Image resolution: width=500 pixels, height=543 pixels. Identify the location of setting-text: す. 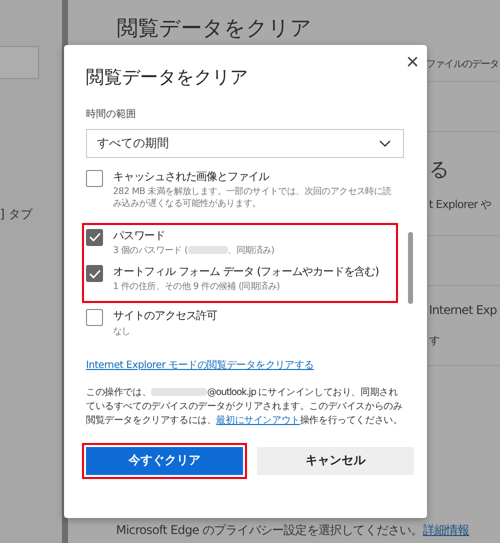
(434, 340).